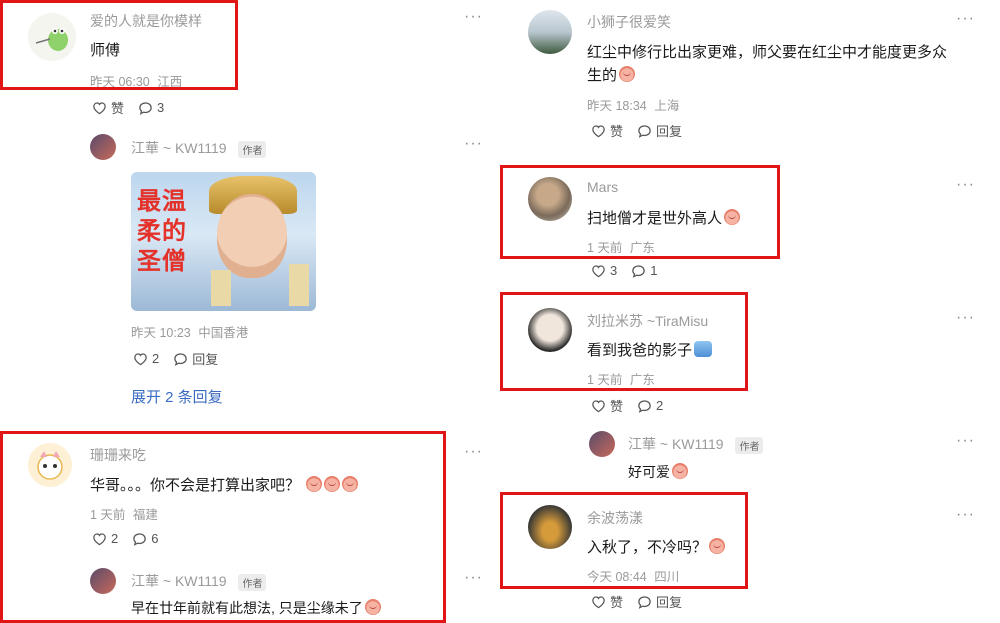 The image size is (1000, 623). Describe the element at coordinates (105, 50) in the screenshot. I see `comment-text: 师傅` at that location.